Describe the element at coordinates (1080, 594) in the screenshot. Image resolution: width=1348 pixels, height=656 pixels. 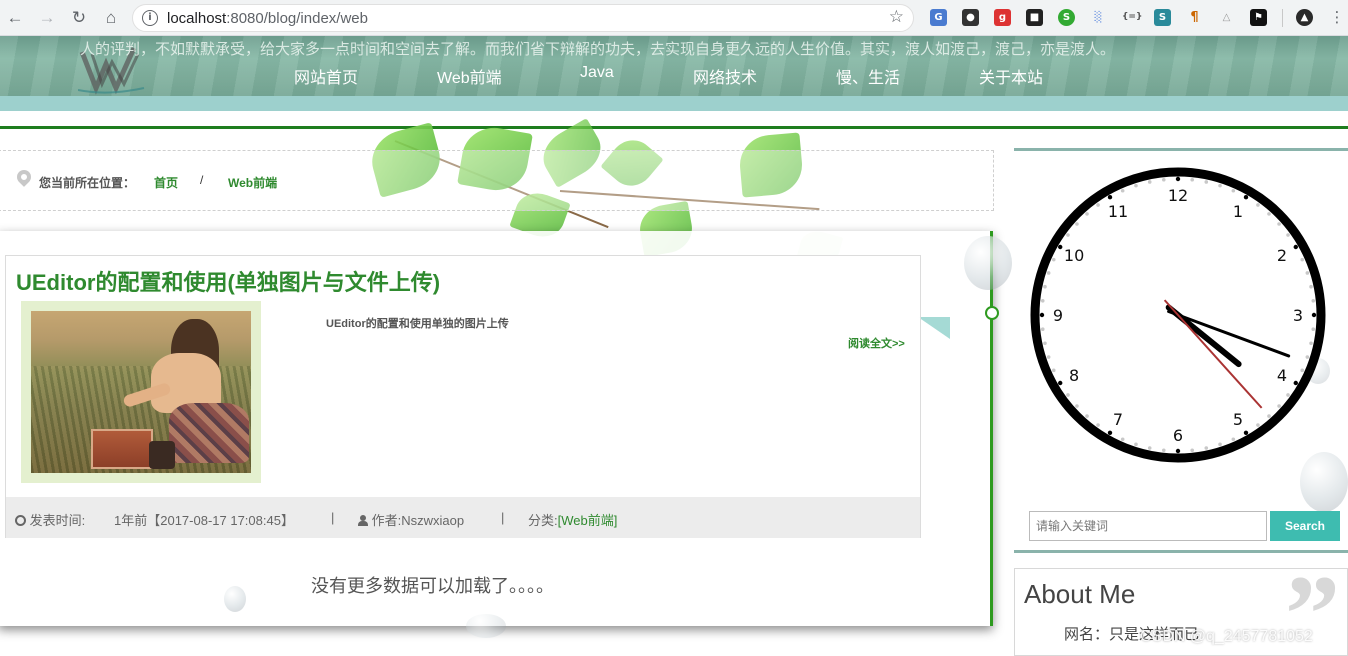
I see `about-me-title: About Me` at that location.